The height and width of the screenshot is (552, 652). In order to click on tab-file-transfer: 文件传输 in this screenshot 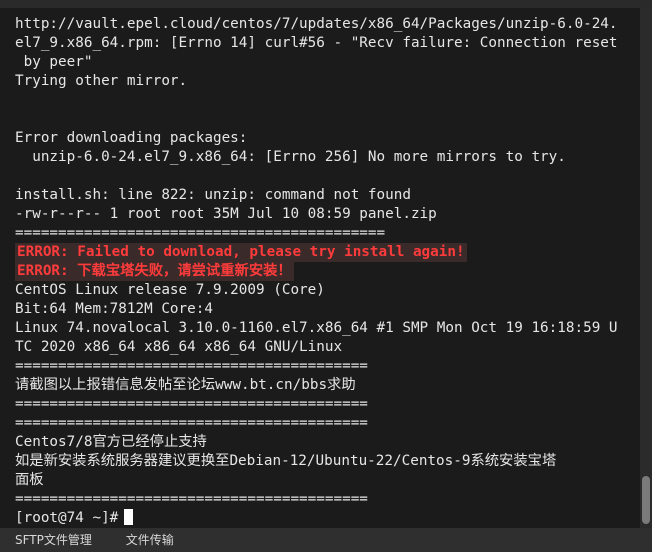, I will do `click(150, 540)`.